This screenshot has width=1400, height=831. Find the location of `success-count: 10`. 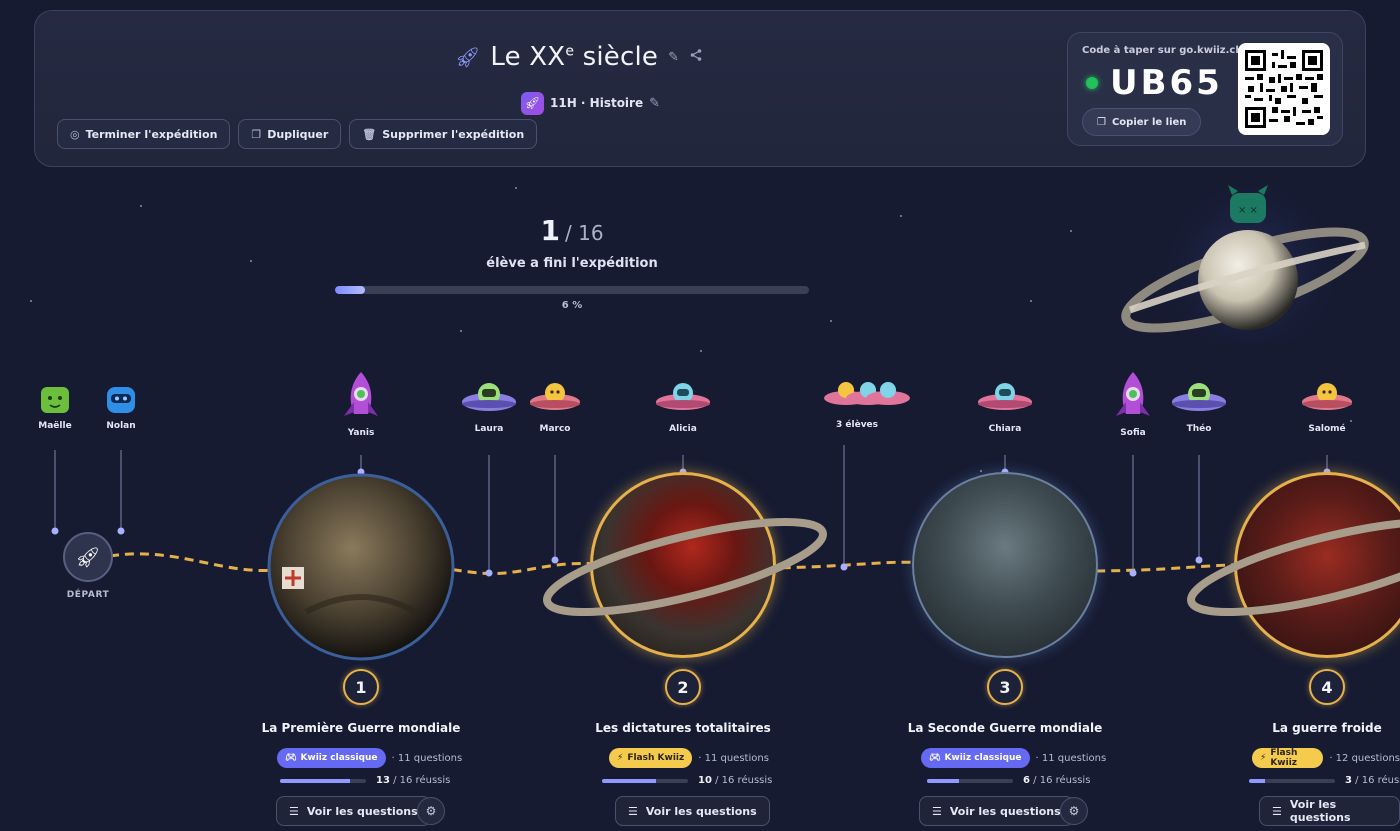

success-count: 10 is located at coordinates (705, 780).